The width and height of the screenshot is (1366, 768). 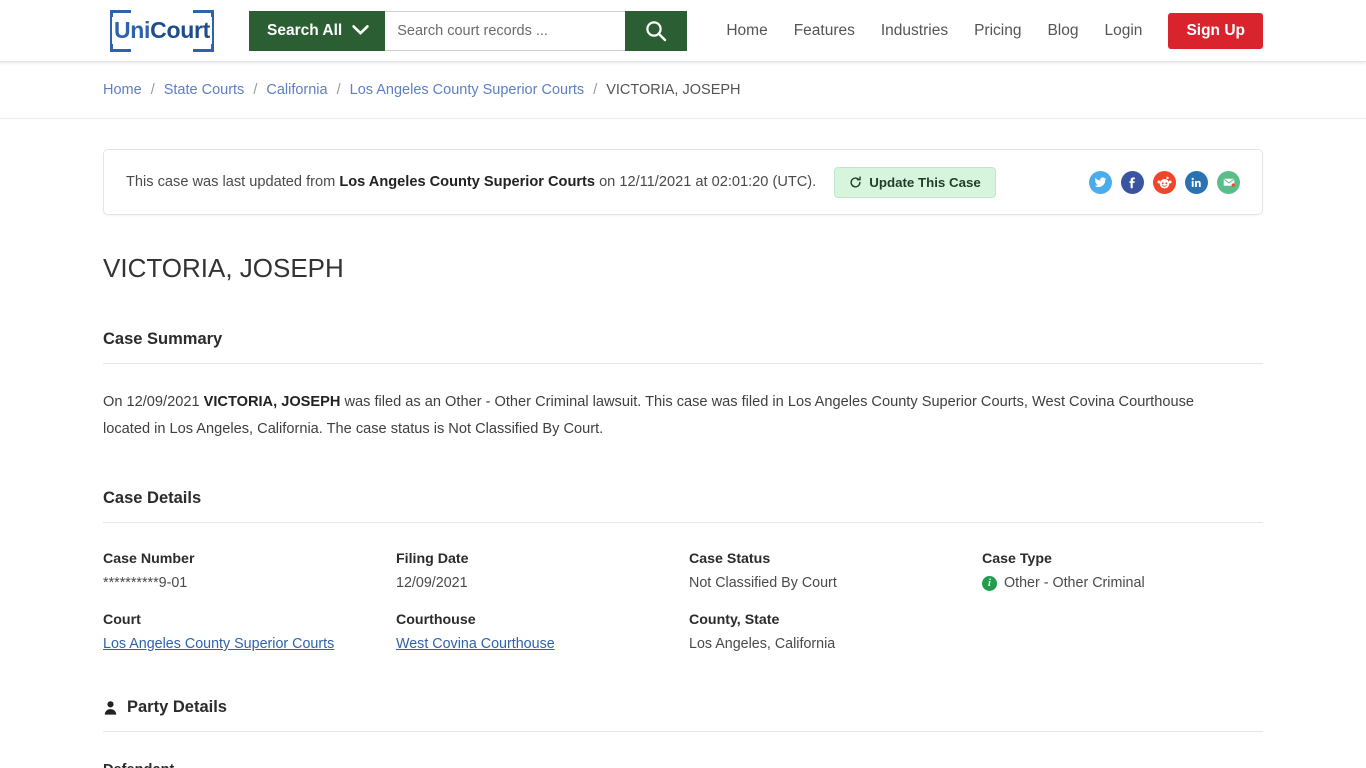 What do you see at coordinates (989, 583) in the screenshot?
I see `info-icon: i` at bounding box center [989, 583].